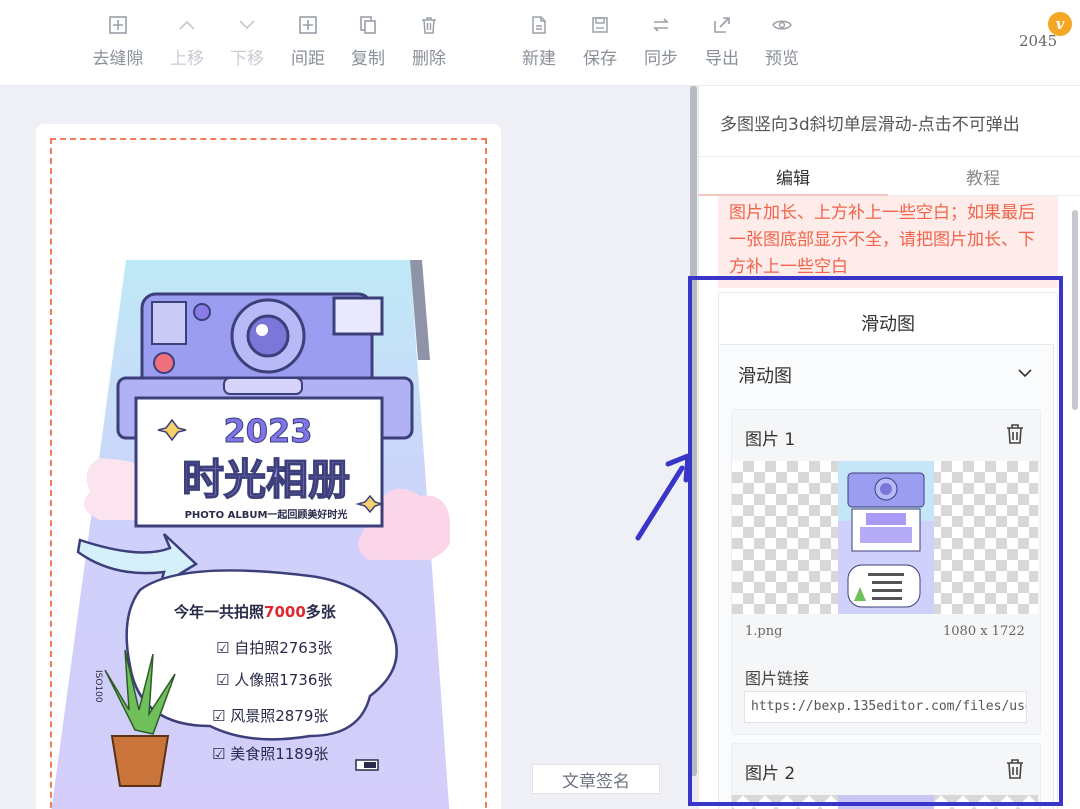 This screenshot has width=1080, height=809. I want to click on usage-count: 2045, so click(1038, 41).